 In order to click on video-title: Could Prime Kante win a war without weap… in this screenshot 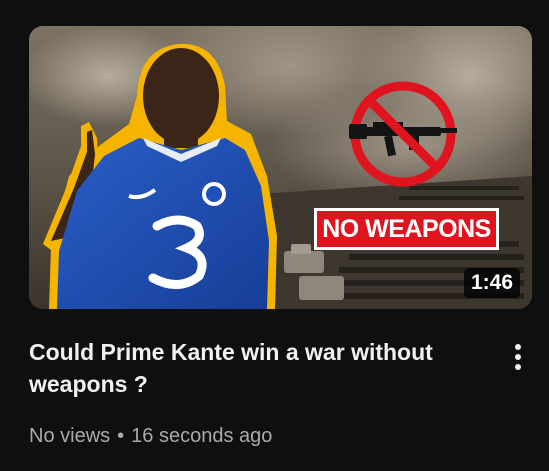, I will do `click(256, 368)`.